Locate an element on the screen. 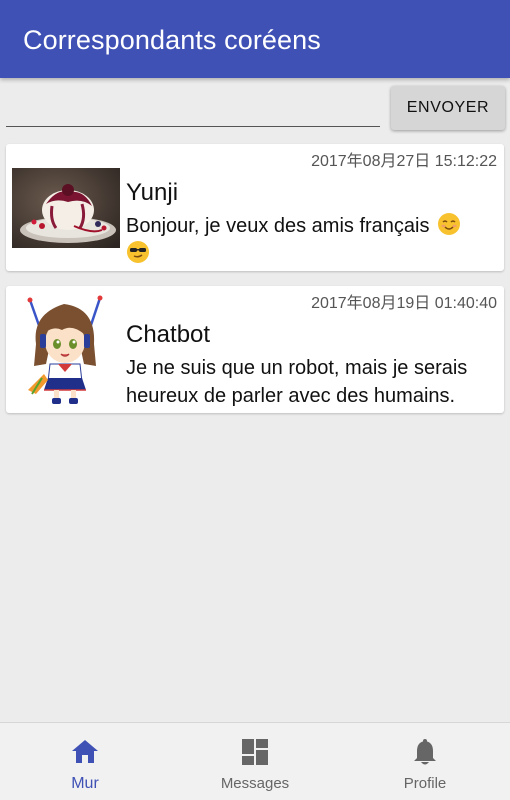 The width and height of the screenshot is (510, 800). app-title: Correspondants coréens is located at coordinates (172, 40).